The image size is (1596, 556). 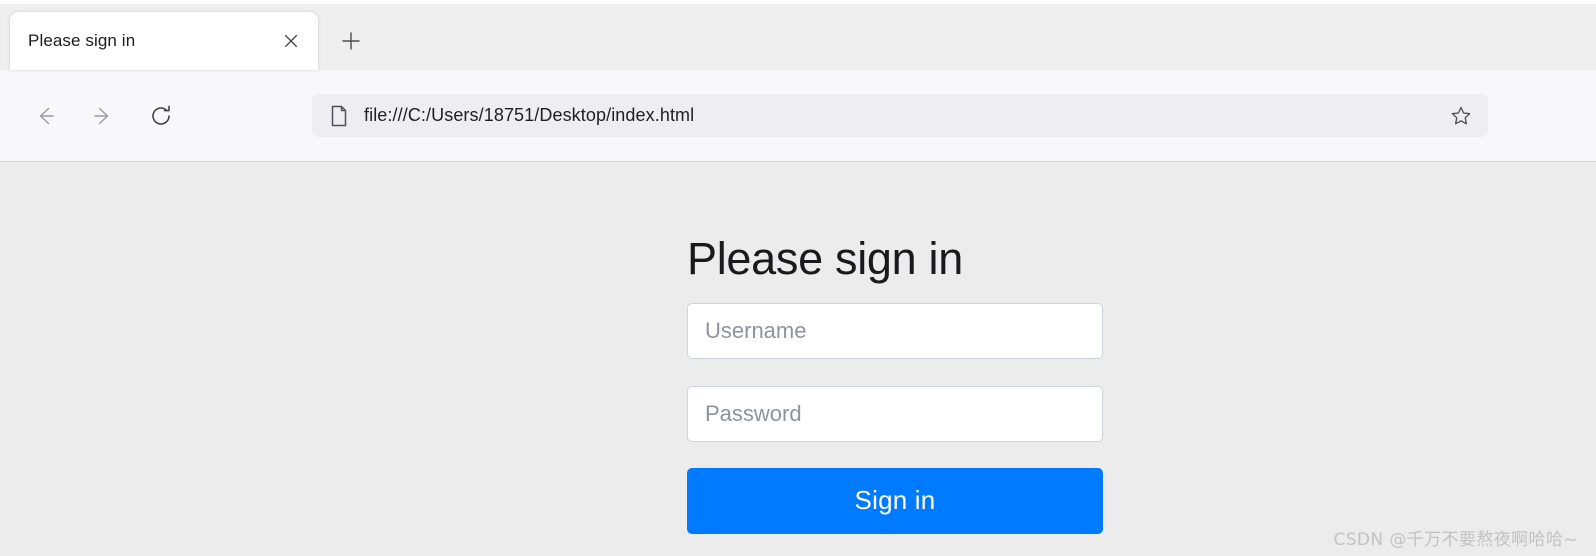 I want to click on arrow-left-icon, so click(x=46, y=115).